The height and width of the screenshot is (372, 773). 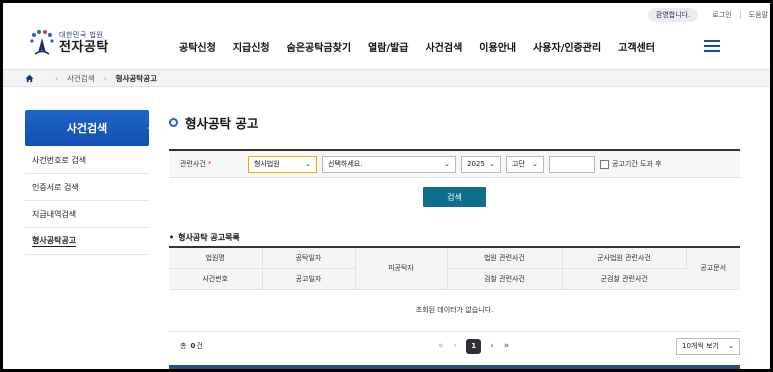 What do you see at coordinates (213, 122) in the screenshot?
I see `page-title: 형사공탁 공고` at bounding box center [213, 122].